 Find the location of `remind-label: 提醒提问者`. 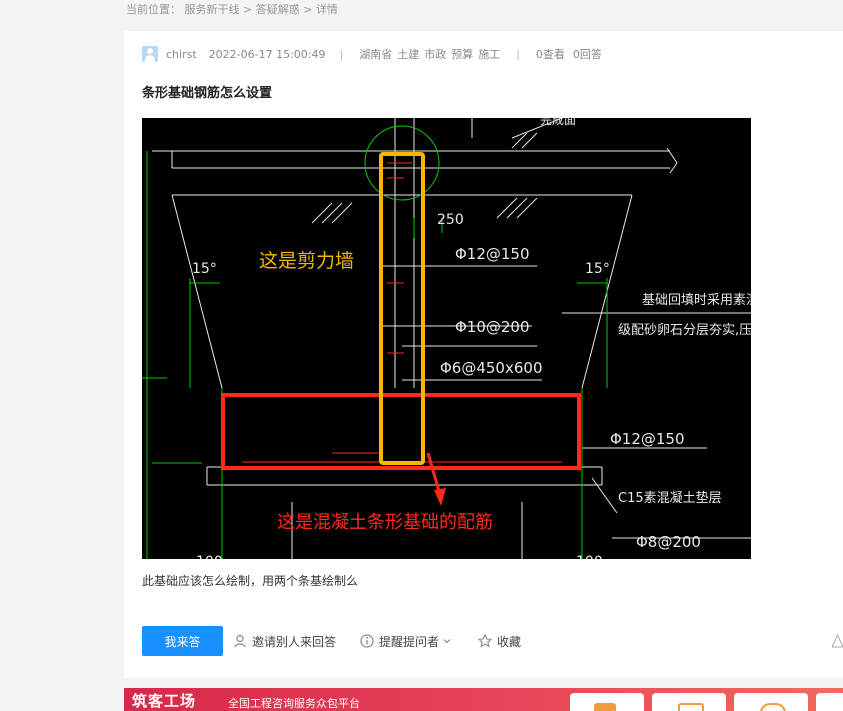

remind-label: 提醒提问者 is located at coordinates (409, 641).